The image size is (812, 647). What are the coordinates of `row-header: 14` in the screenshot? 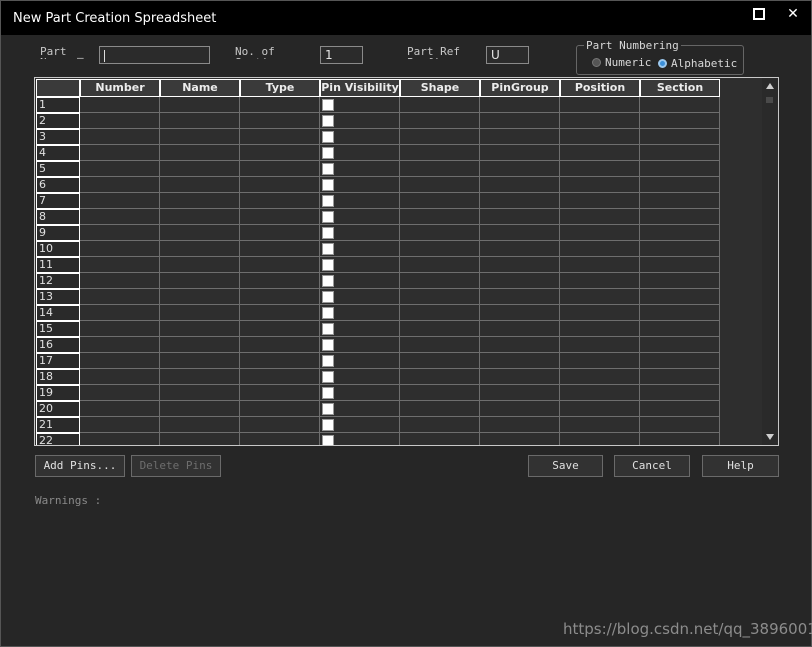 It's located at (58, 313).